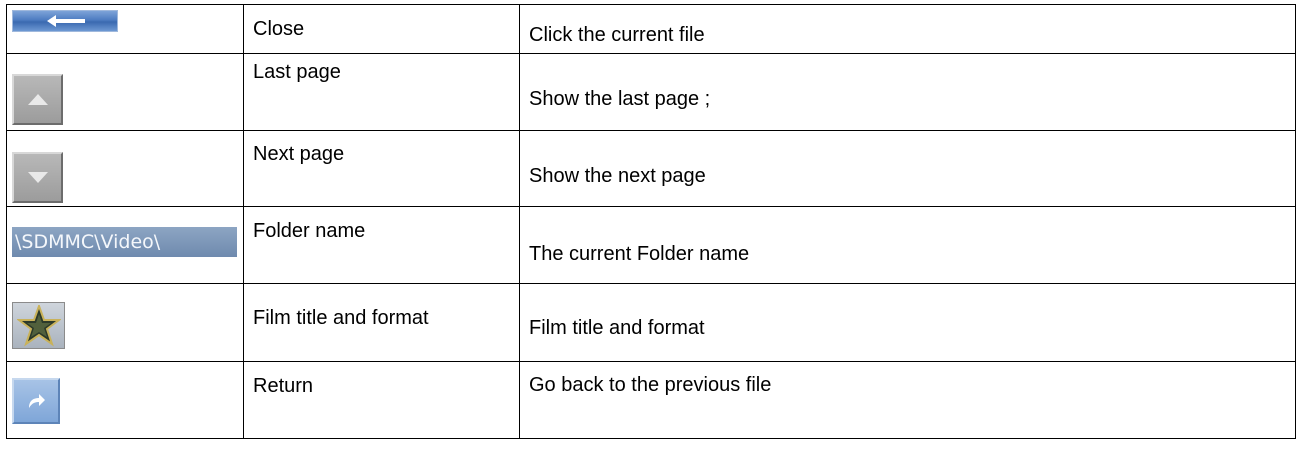 This screenshot has height=475, width=1305. Describe the element at coordinates (124, 242) in the screenshot. I see `folder-path-bar: \SDMMC\Video\` at that location.